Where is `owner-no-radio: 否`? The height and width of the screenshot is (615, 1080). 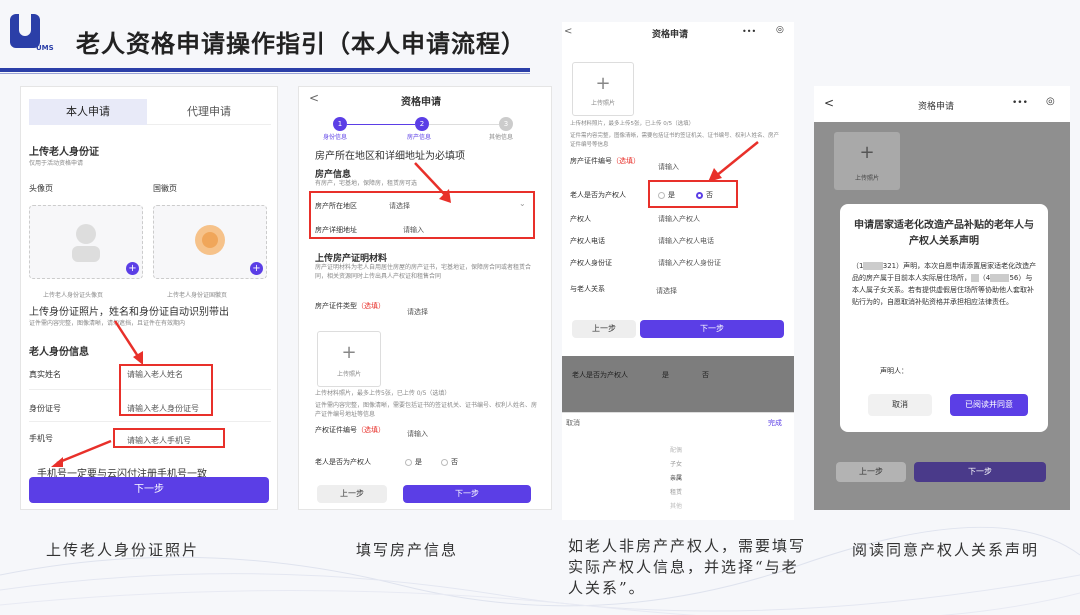 owner-no-radio: 否 is located at coordinates (449, 462).